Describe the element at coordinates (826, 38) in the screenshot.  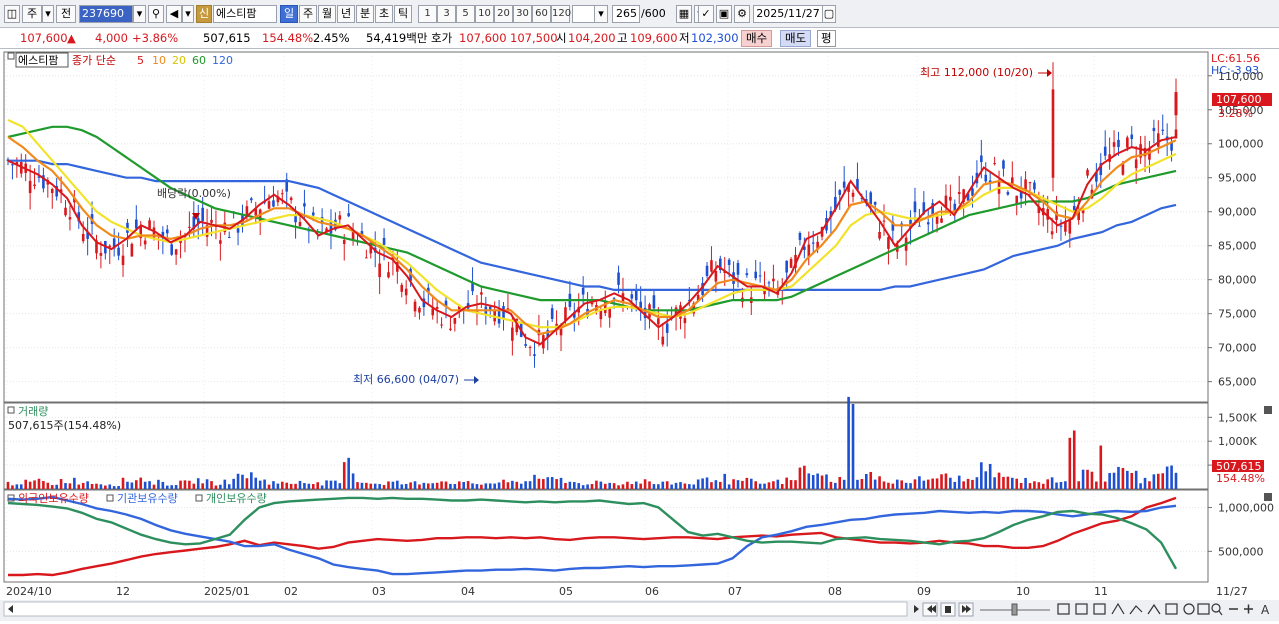
I see `evaluation-button: 평` at that location.